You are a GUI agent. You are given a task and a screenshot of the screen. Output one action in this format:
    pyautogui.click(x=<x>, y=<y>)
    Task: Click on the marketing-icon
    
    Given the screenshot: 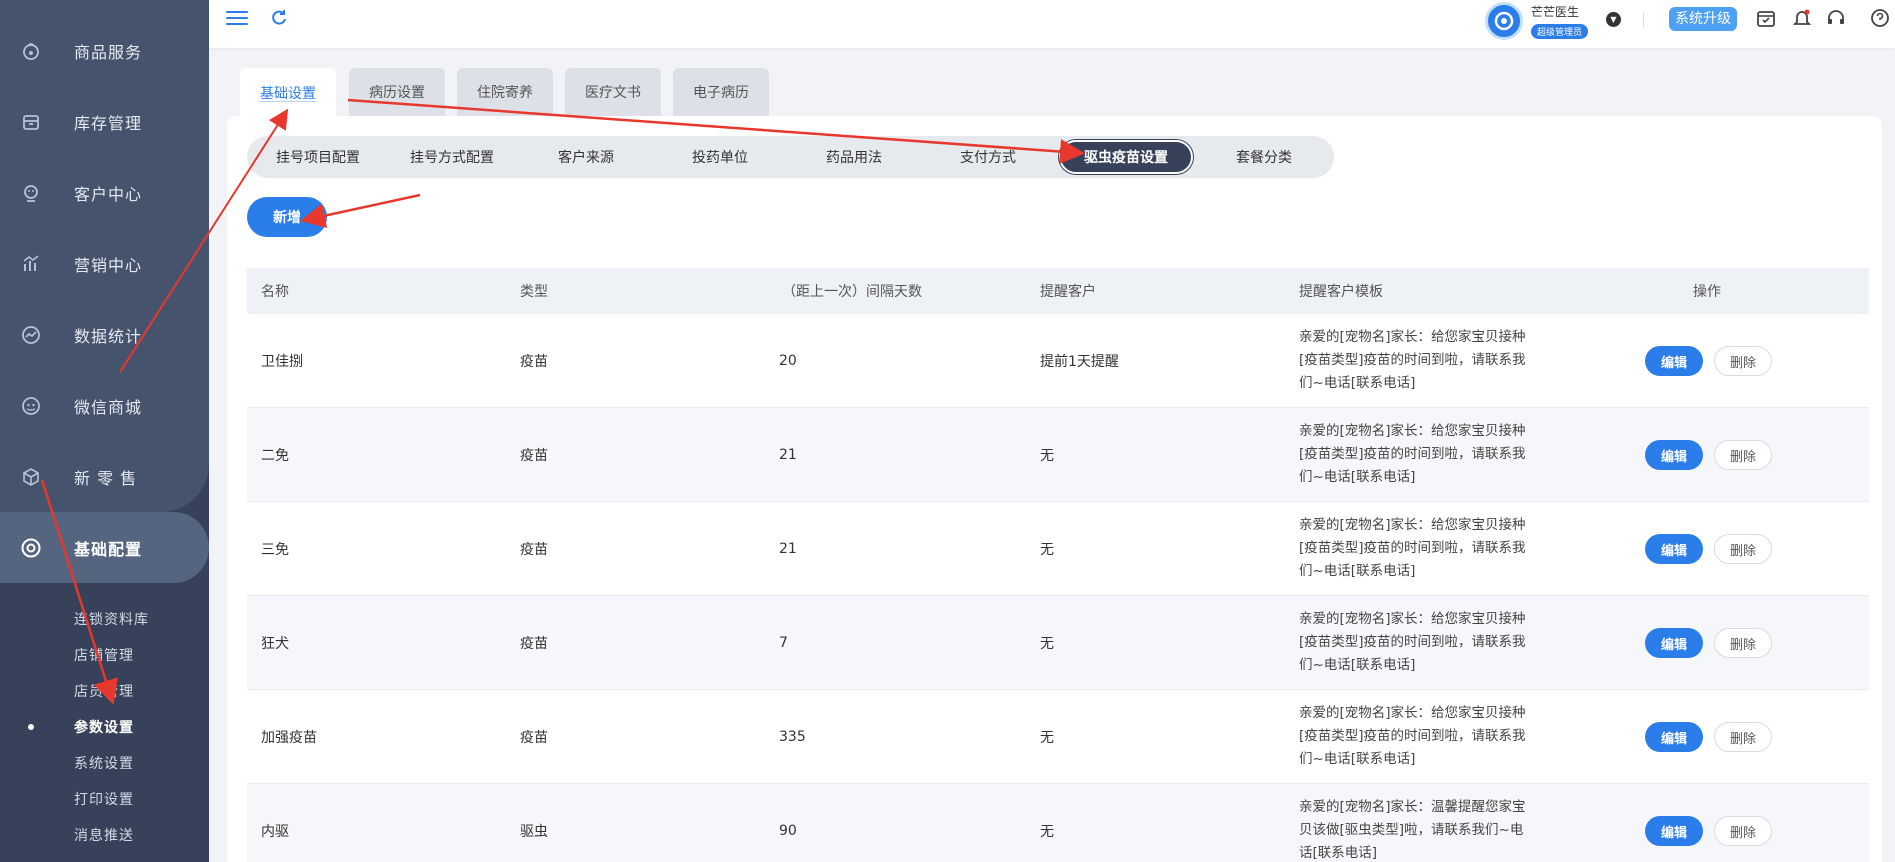 What is the action you would take?
    pyautogui.click(x=31, y=264)
    